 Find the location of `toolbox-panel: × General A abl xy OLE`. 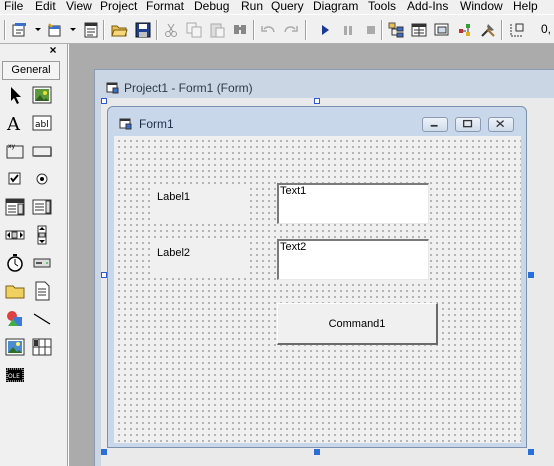

toolbox-panel: × General A abl xy OLE is located at coordinates (34, 255).